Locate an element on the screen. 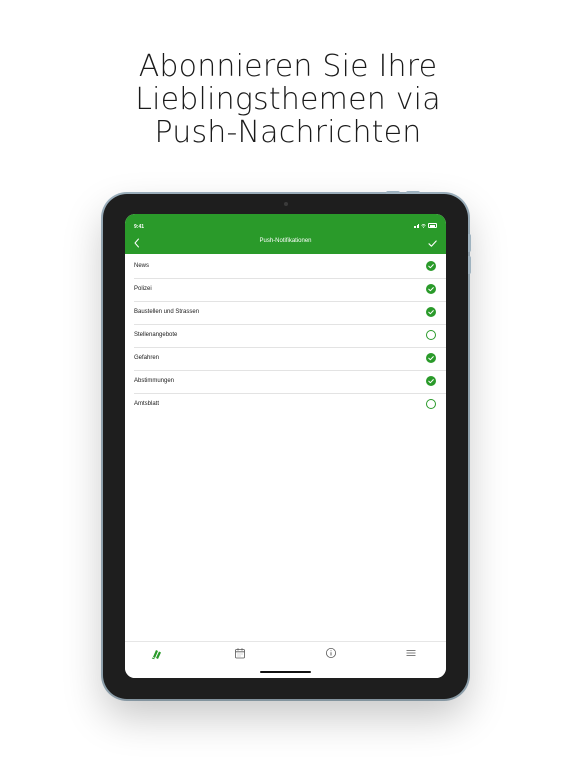  battery-icon is located at coordinates (432, 225).